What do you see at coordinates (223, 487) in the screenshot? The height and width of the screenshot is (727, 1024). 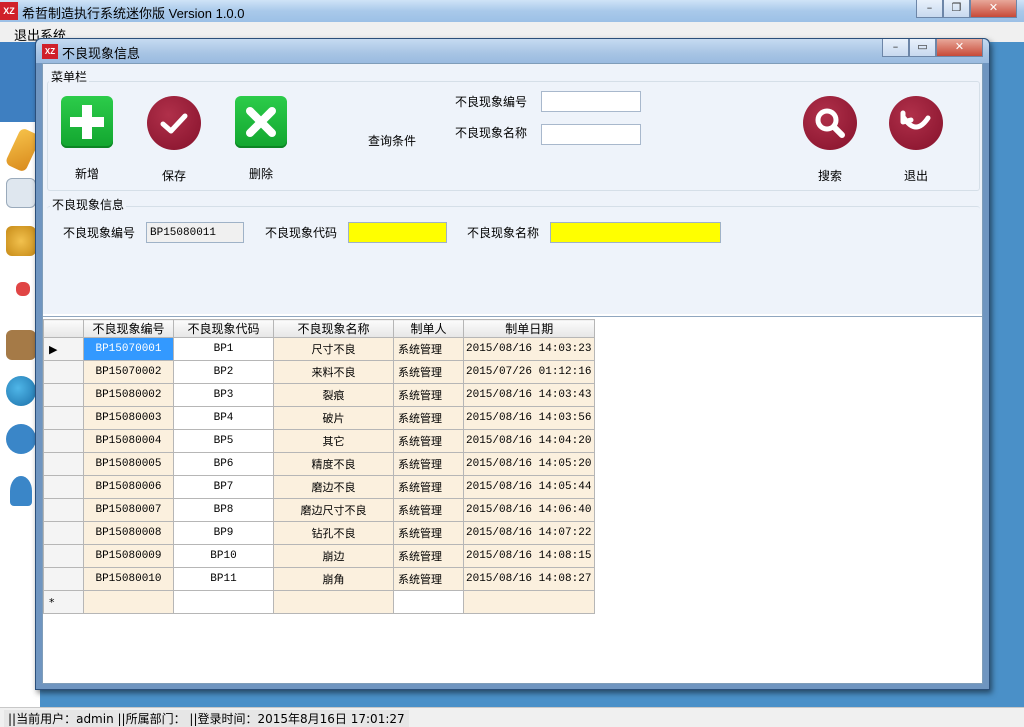 I see `cell-defect-code: BP7` at bounding box center [223, 487].